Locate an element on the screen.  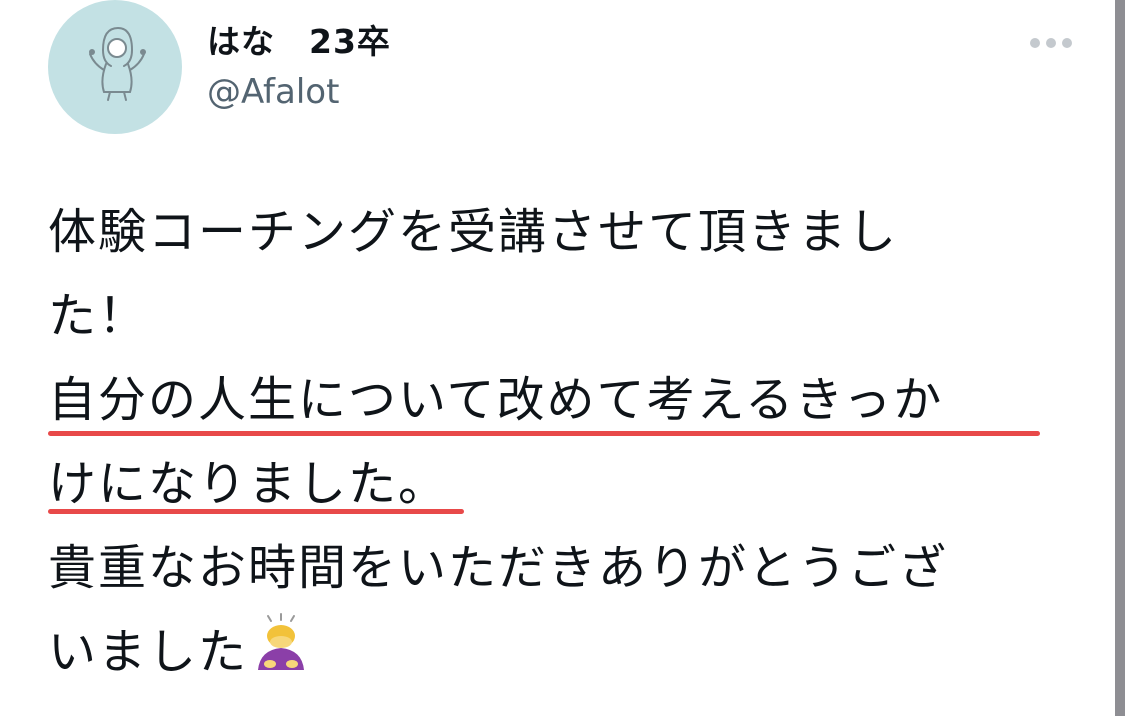
user-handle: @Afalot is located at coordinates (273, 92).